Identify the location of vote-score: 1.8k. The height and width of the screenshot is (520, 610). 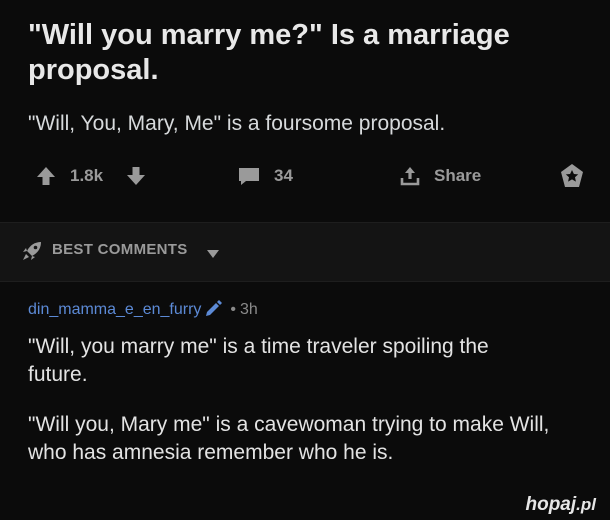
(87, 175).